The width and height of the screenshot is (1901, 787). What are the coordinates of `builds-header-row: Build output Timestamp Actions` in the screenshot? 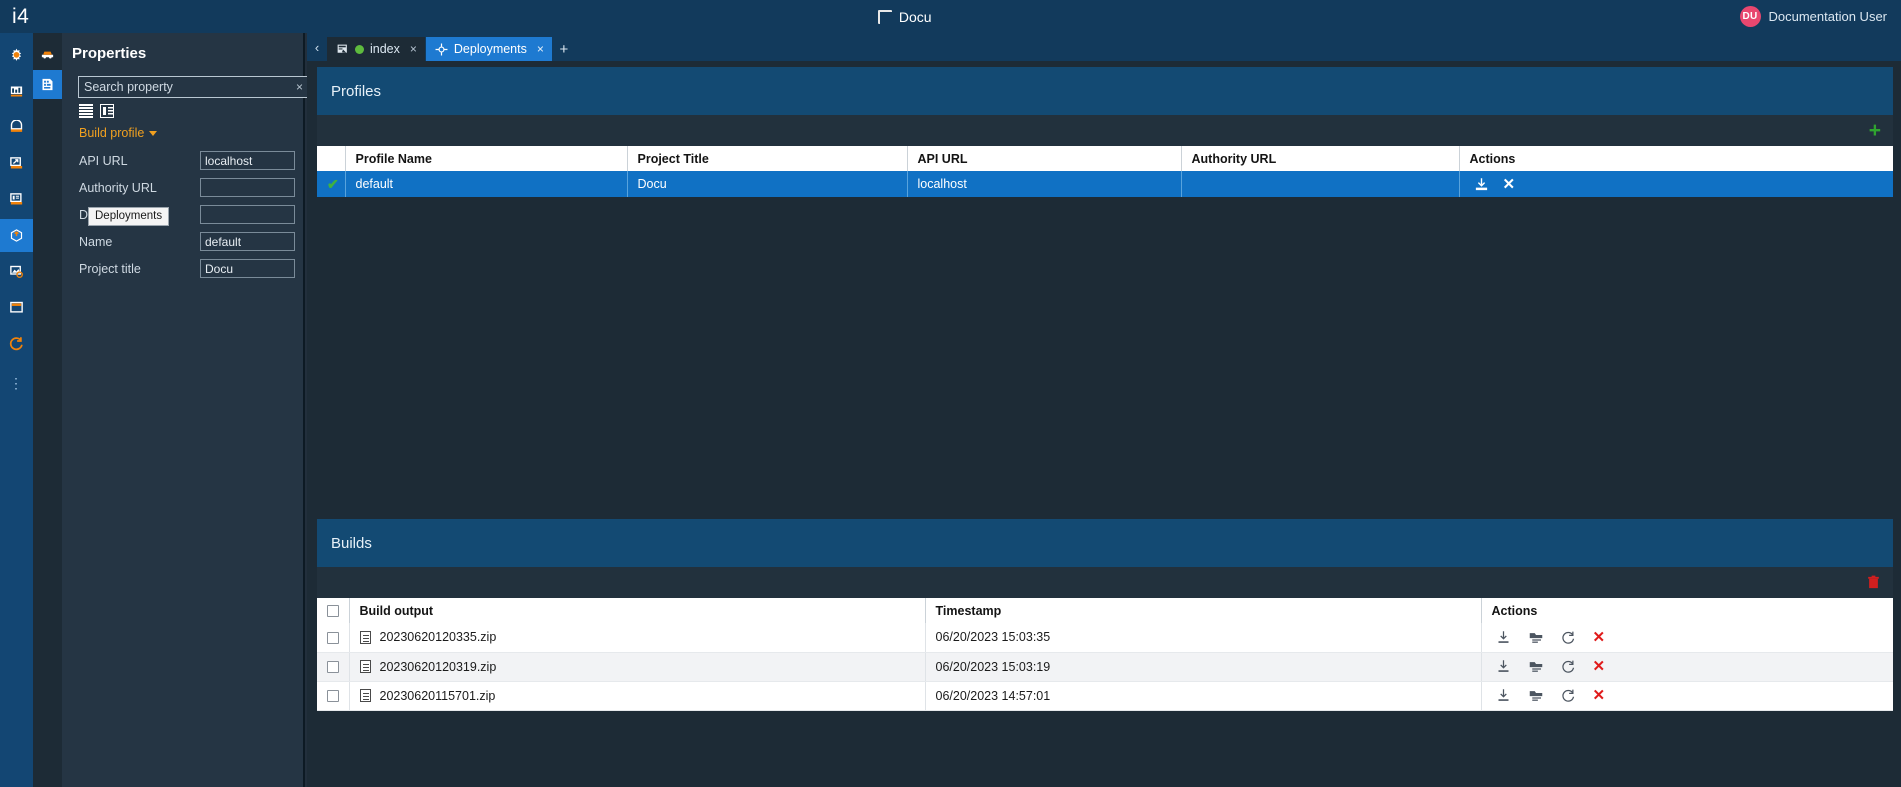 It's located at (1105, 610).